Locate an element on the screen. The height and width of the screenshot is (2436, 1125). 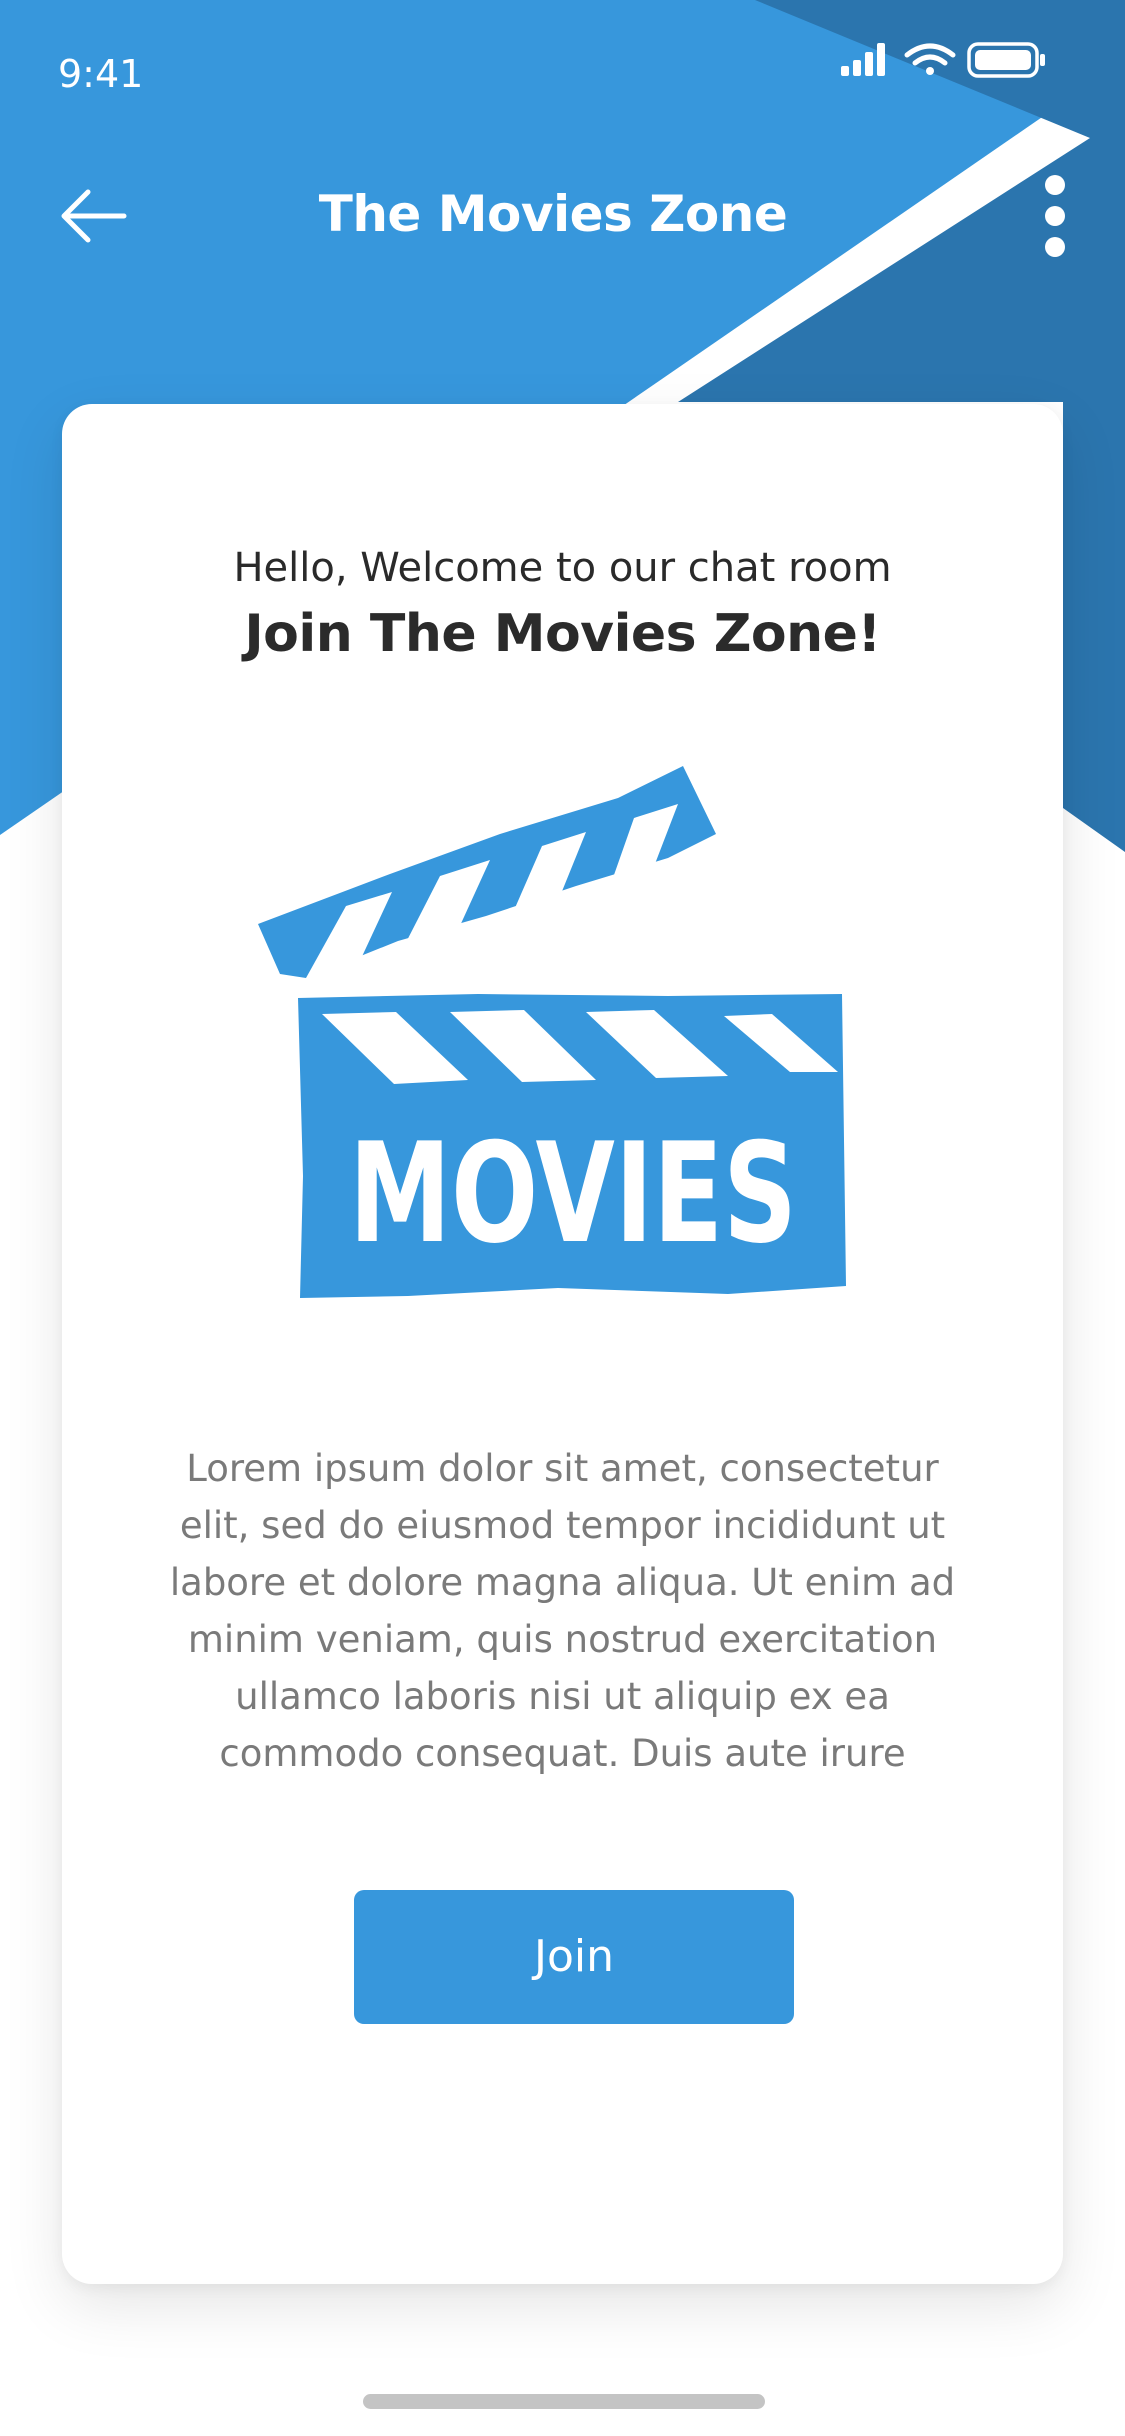
app-bar: The Movies Zone is located at coordinates (562, 215).